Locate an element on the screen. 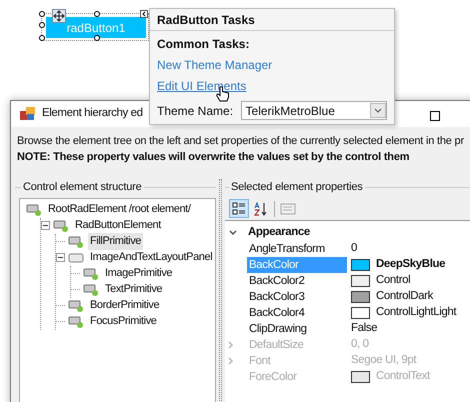 Image resolution: width=470 pixels, height=402 pixels. app-icon is located at coordinates (28, 114).